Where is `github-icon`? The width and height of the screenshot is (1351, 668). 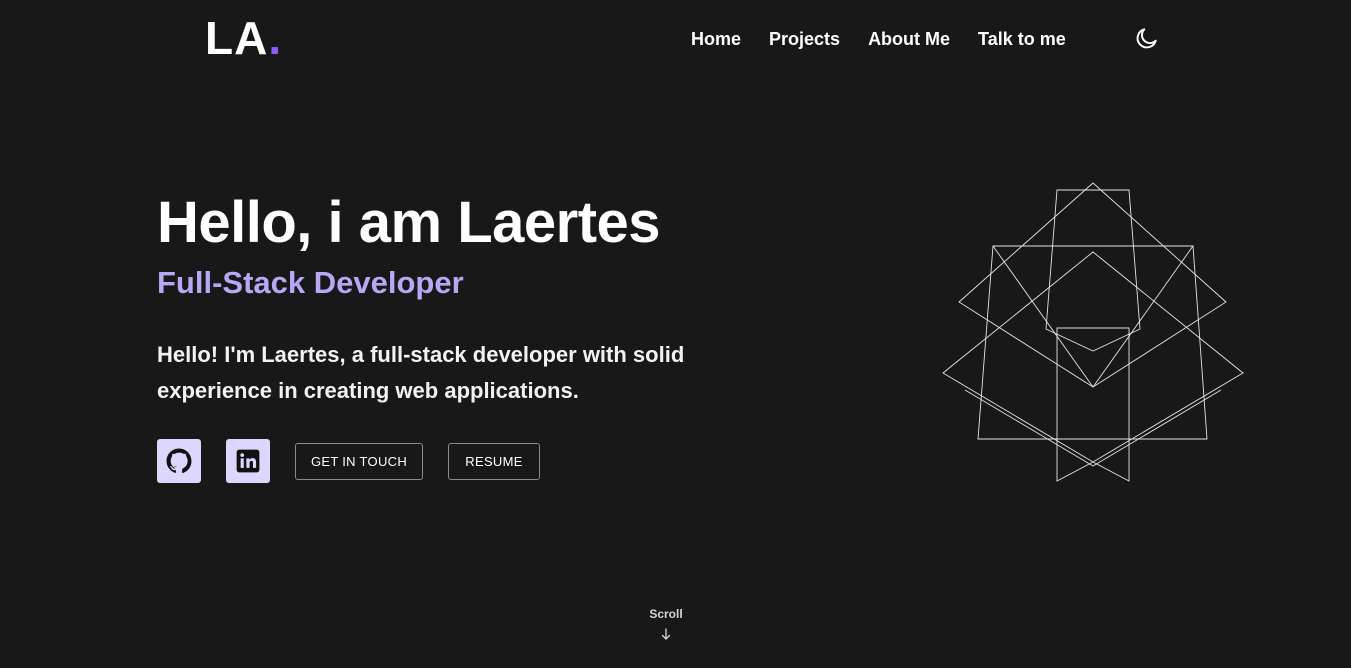
github-icon is located at coordinates (179, 461).